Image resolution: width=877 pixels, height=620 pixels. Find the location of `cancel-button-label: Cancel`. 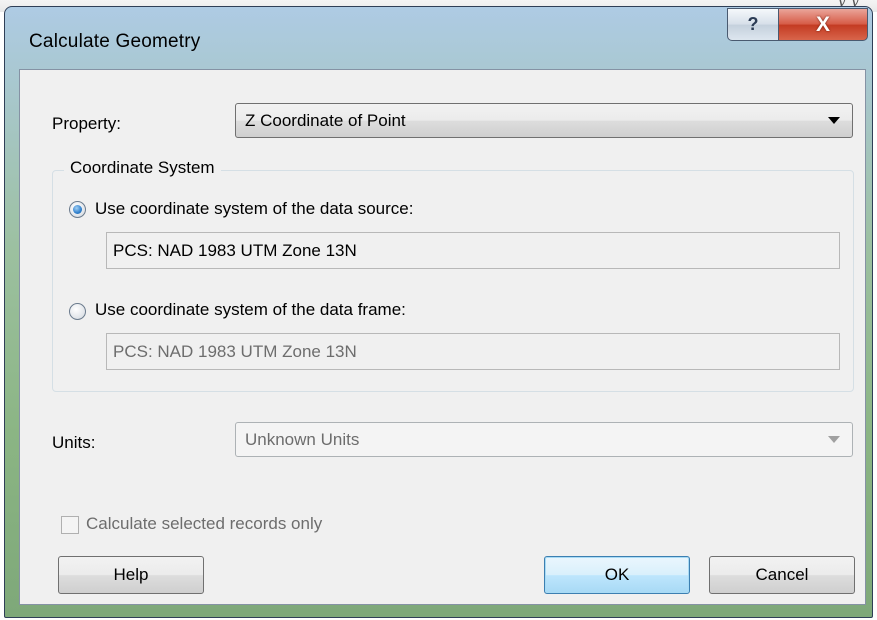

cancel-button-label: Cancel is located at coordinates (782, 574).